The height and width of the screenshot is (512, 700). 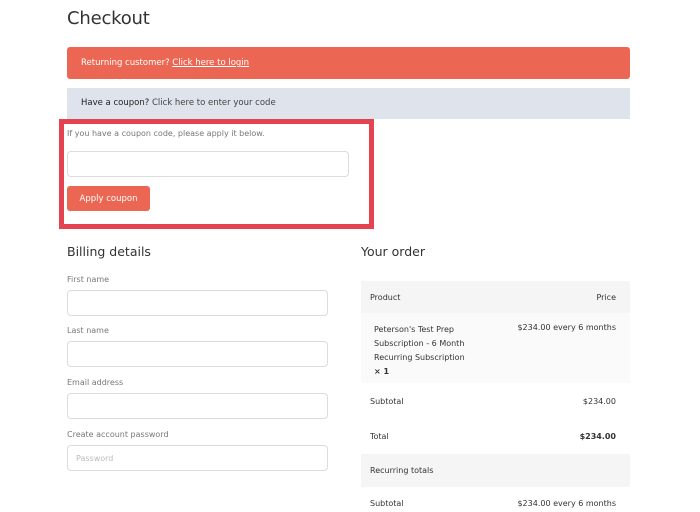 I want to click on product-quantity: × 1, so click(x=382, y=371).